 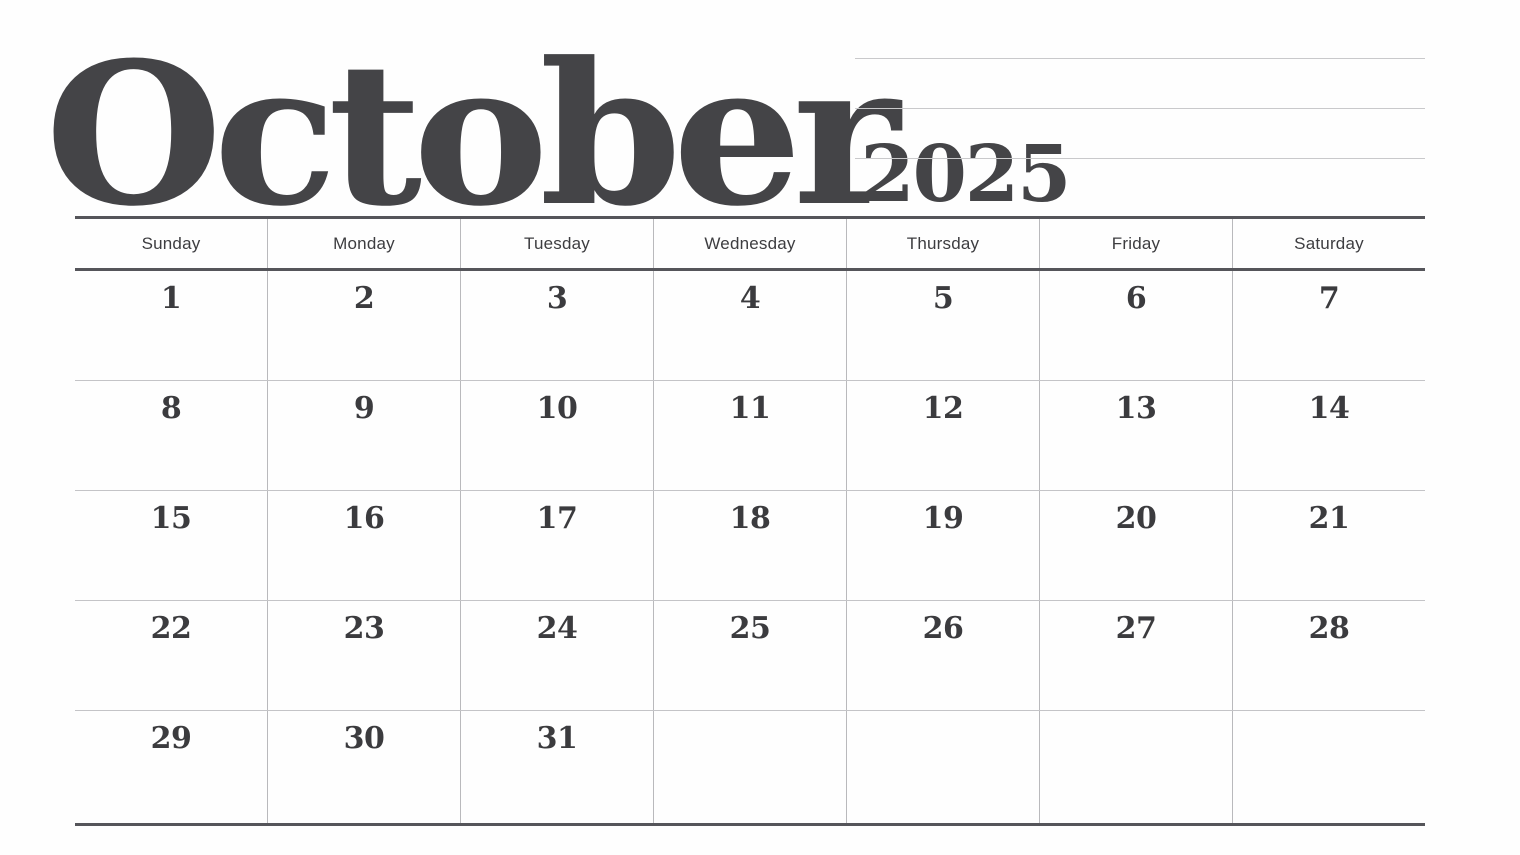 What do you see at coordinates (171, 325) in the screenshot?
I see `day-cell: 1` at bounding box center [171, 325].